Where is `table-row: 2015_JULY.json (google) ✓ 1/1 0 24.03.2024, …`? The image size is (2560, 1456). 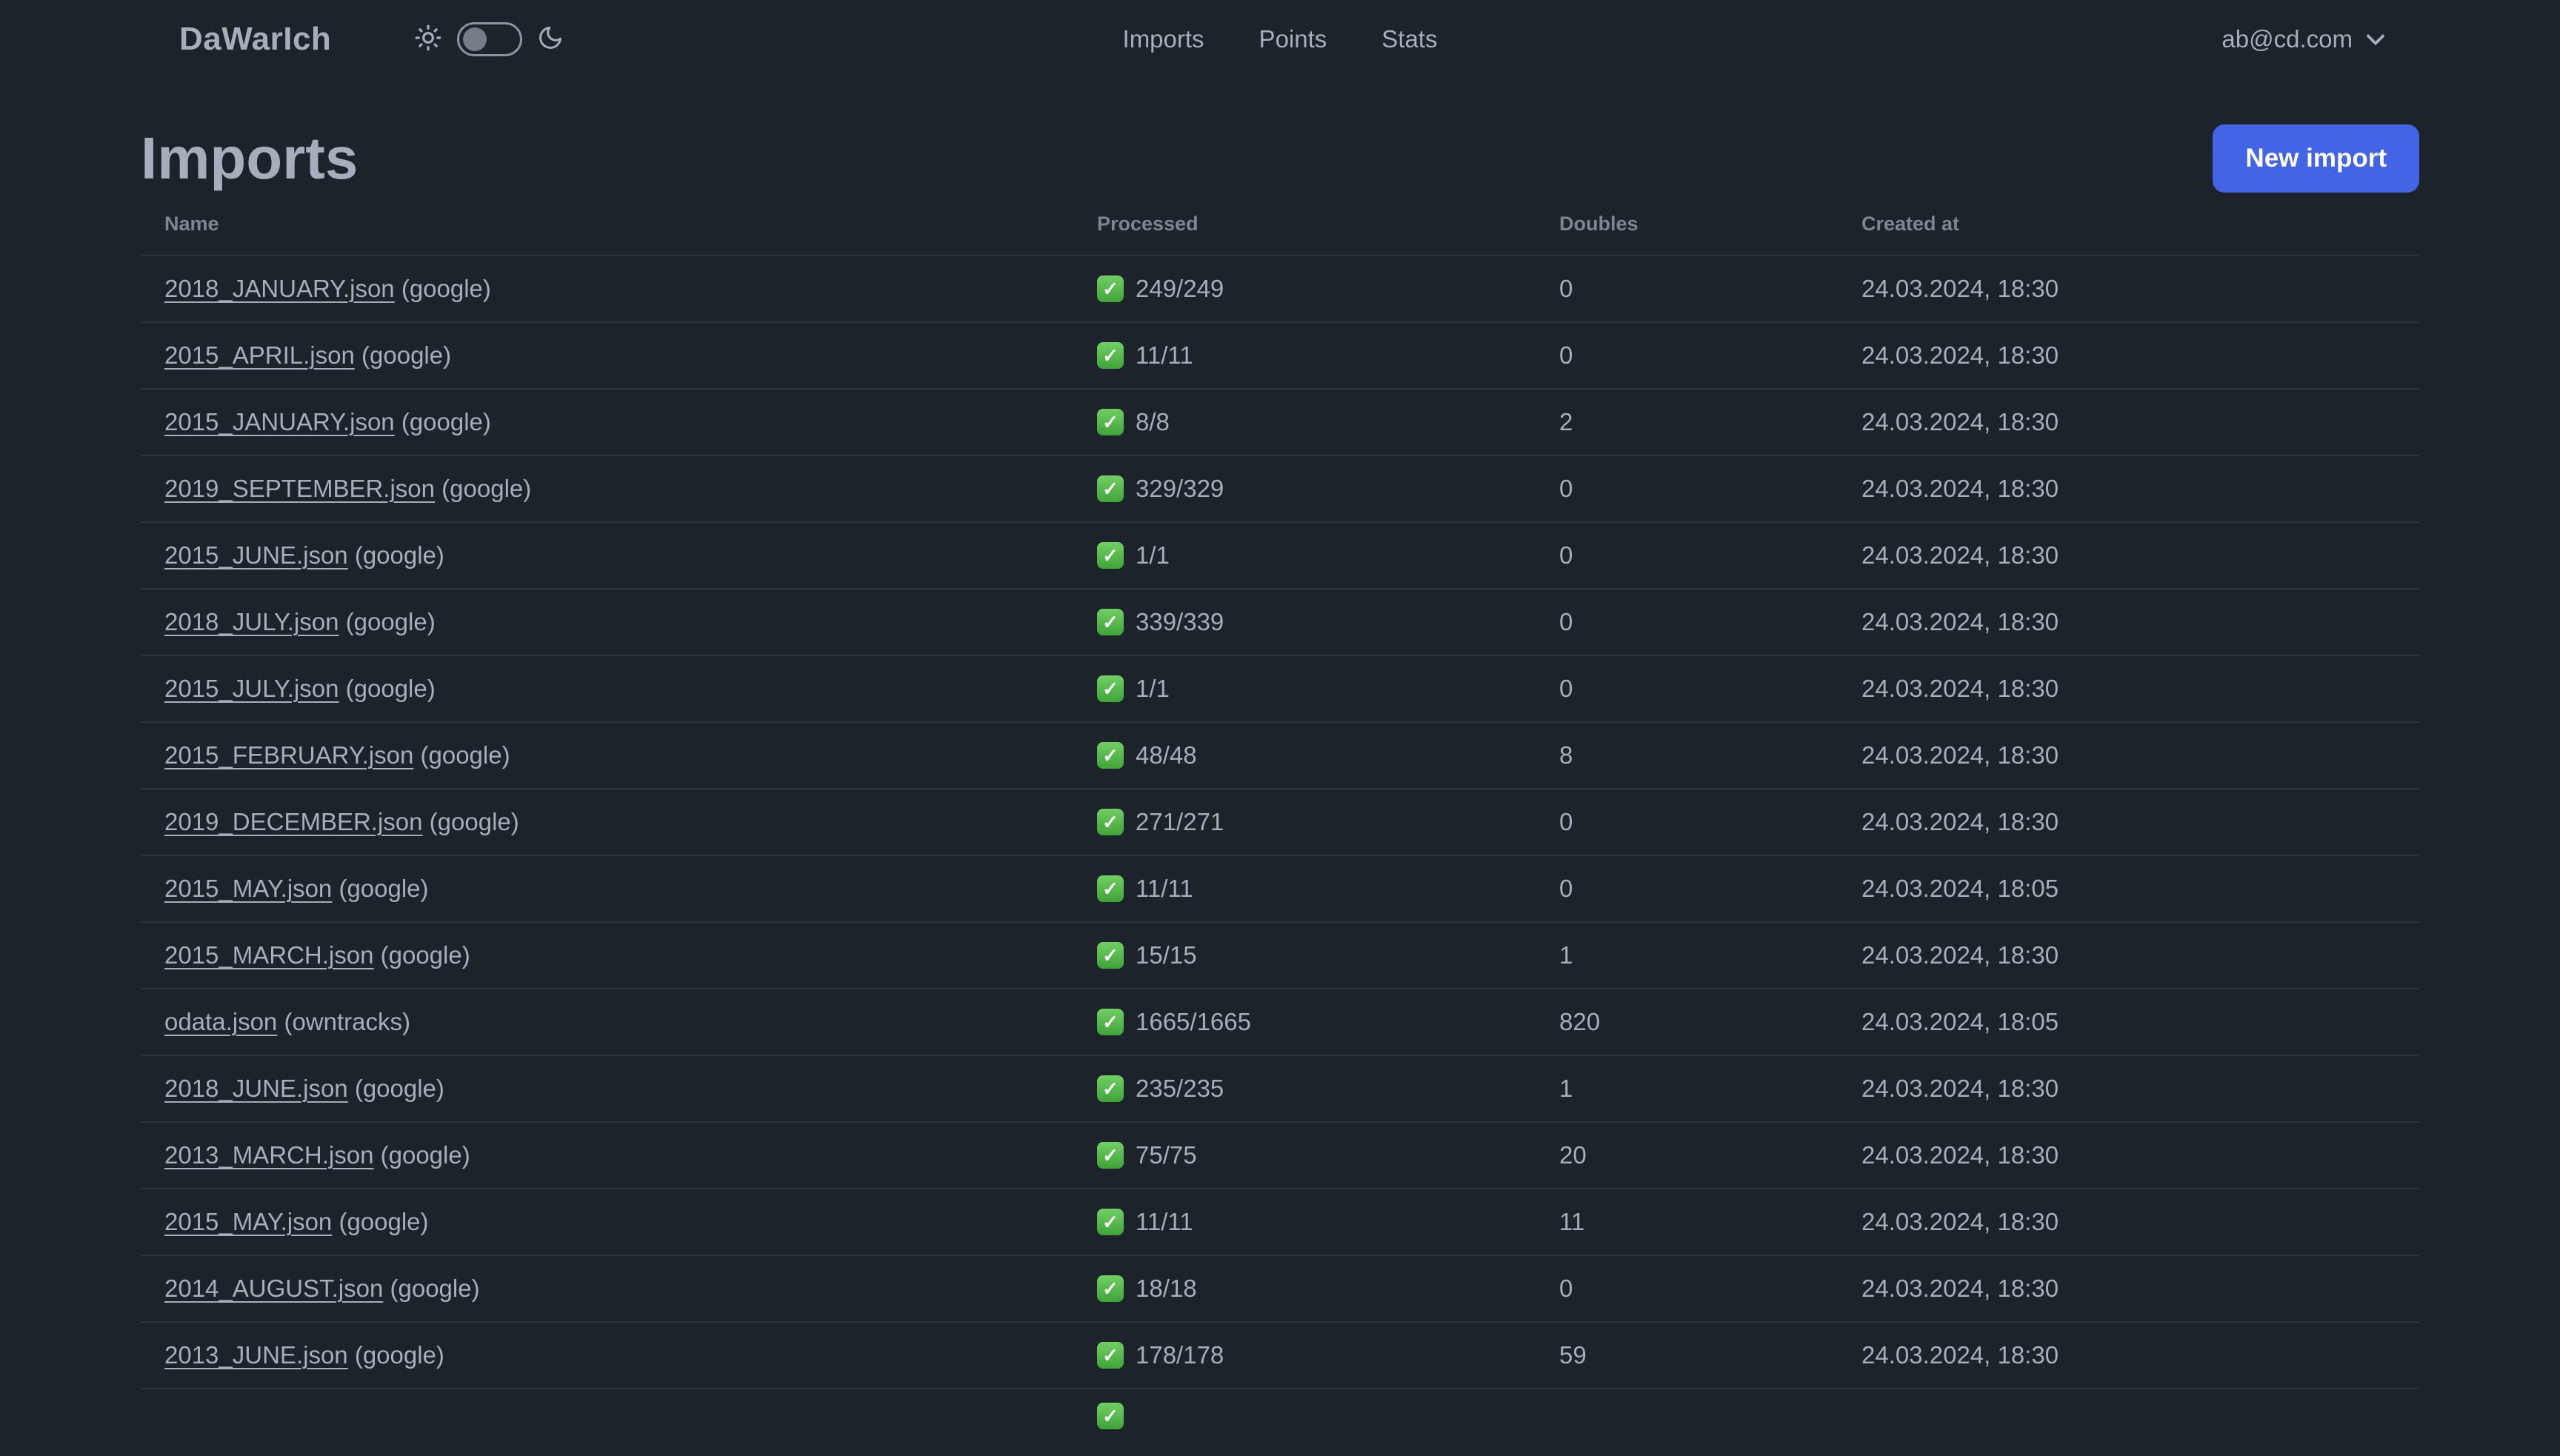 table-row: 2015_JULY.json (google) ✓ 1/1 0 24.03.2024, … is located at coordinates (1280, 689).